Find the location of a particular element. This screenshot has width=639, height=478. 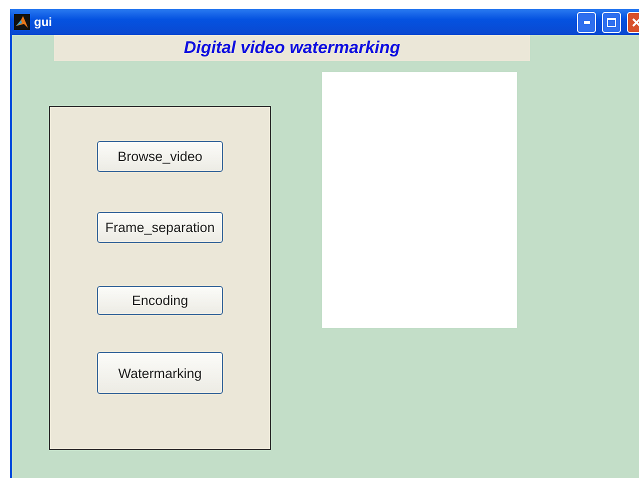

action-button: Watermarking is located at coordinates (160, 373).